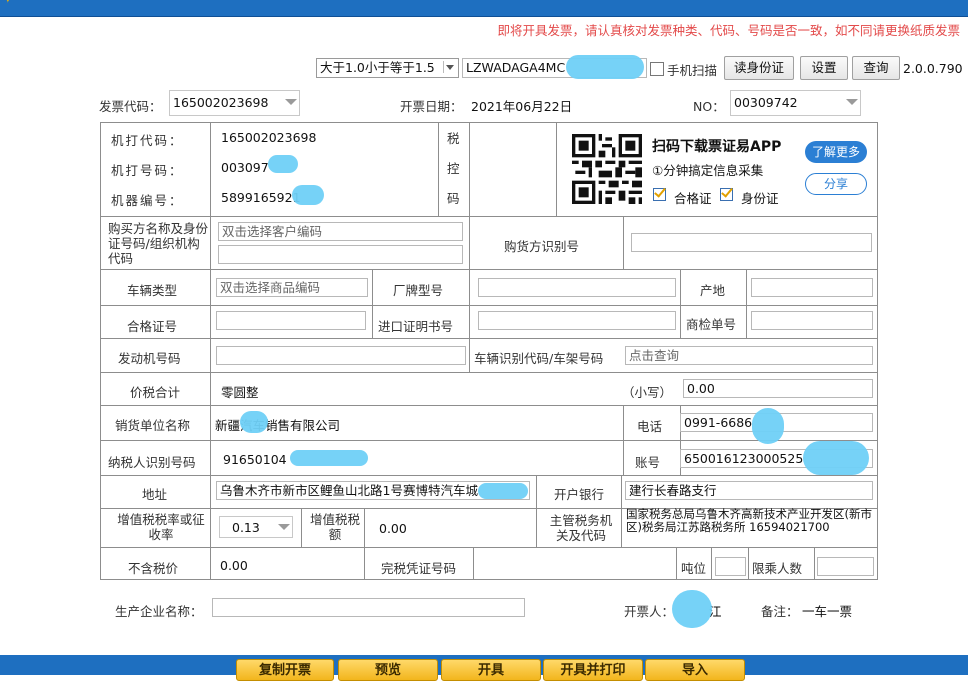 This screenshot has width=968, height=681. What do you see at coordinates (285, 670) in the screenshot?
I see `copy-invoice-button: 复制开票` at bounding box center [285, 670].